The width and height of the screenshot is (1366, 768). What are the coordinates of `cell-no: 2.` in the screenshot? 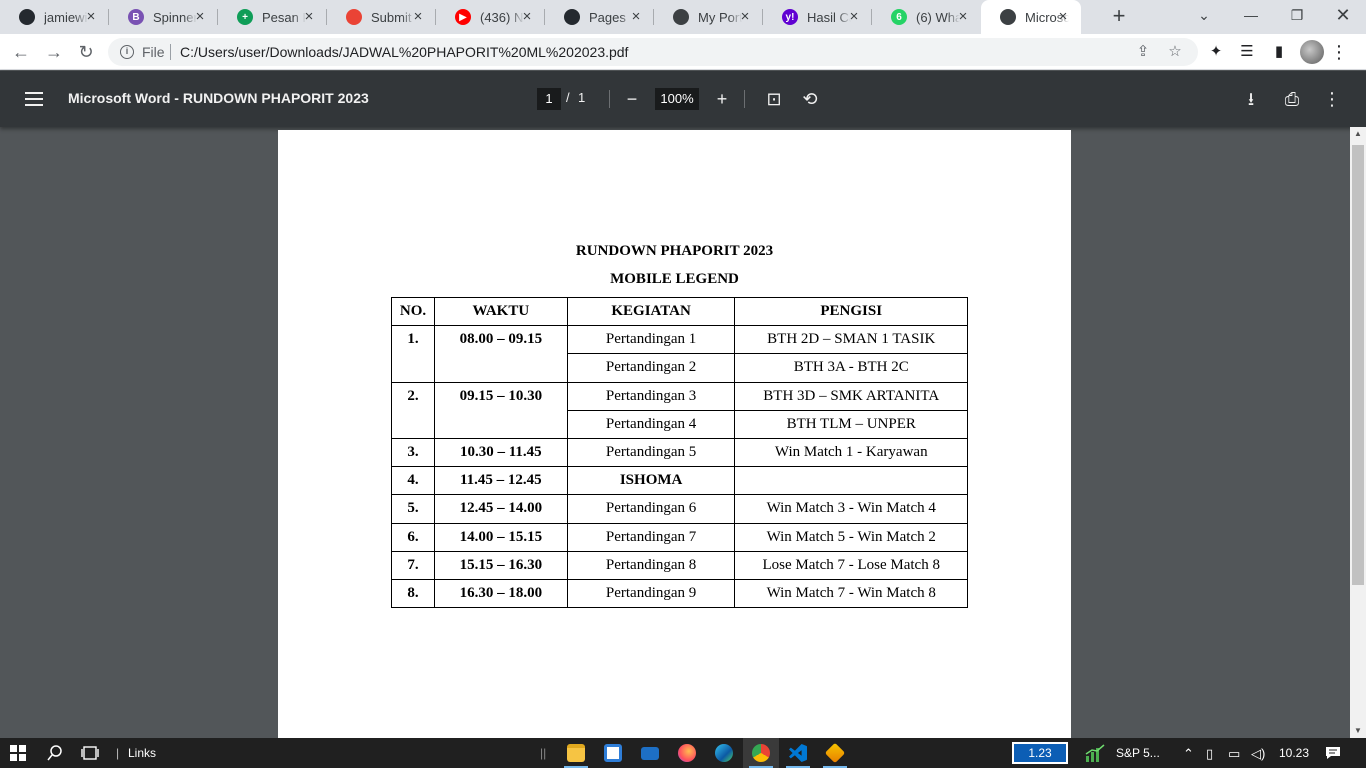 It's located at (413, 410).